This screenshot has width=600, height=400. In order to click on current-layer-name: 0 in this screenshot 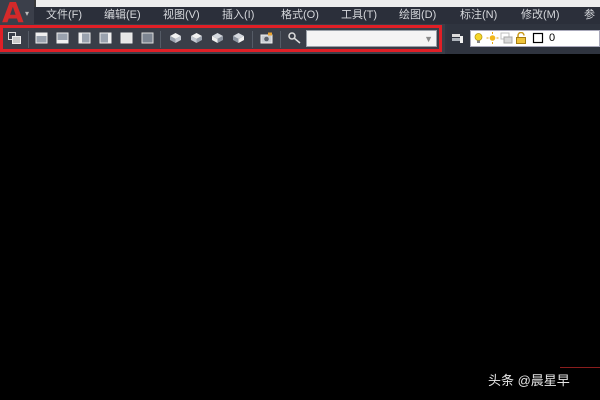, I will do `click(552, 38)`.